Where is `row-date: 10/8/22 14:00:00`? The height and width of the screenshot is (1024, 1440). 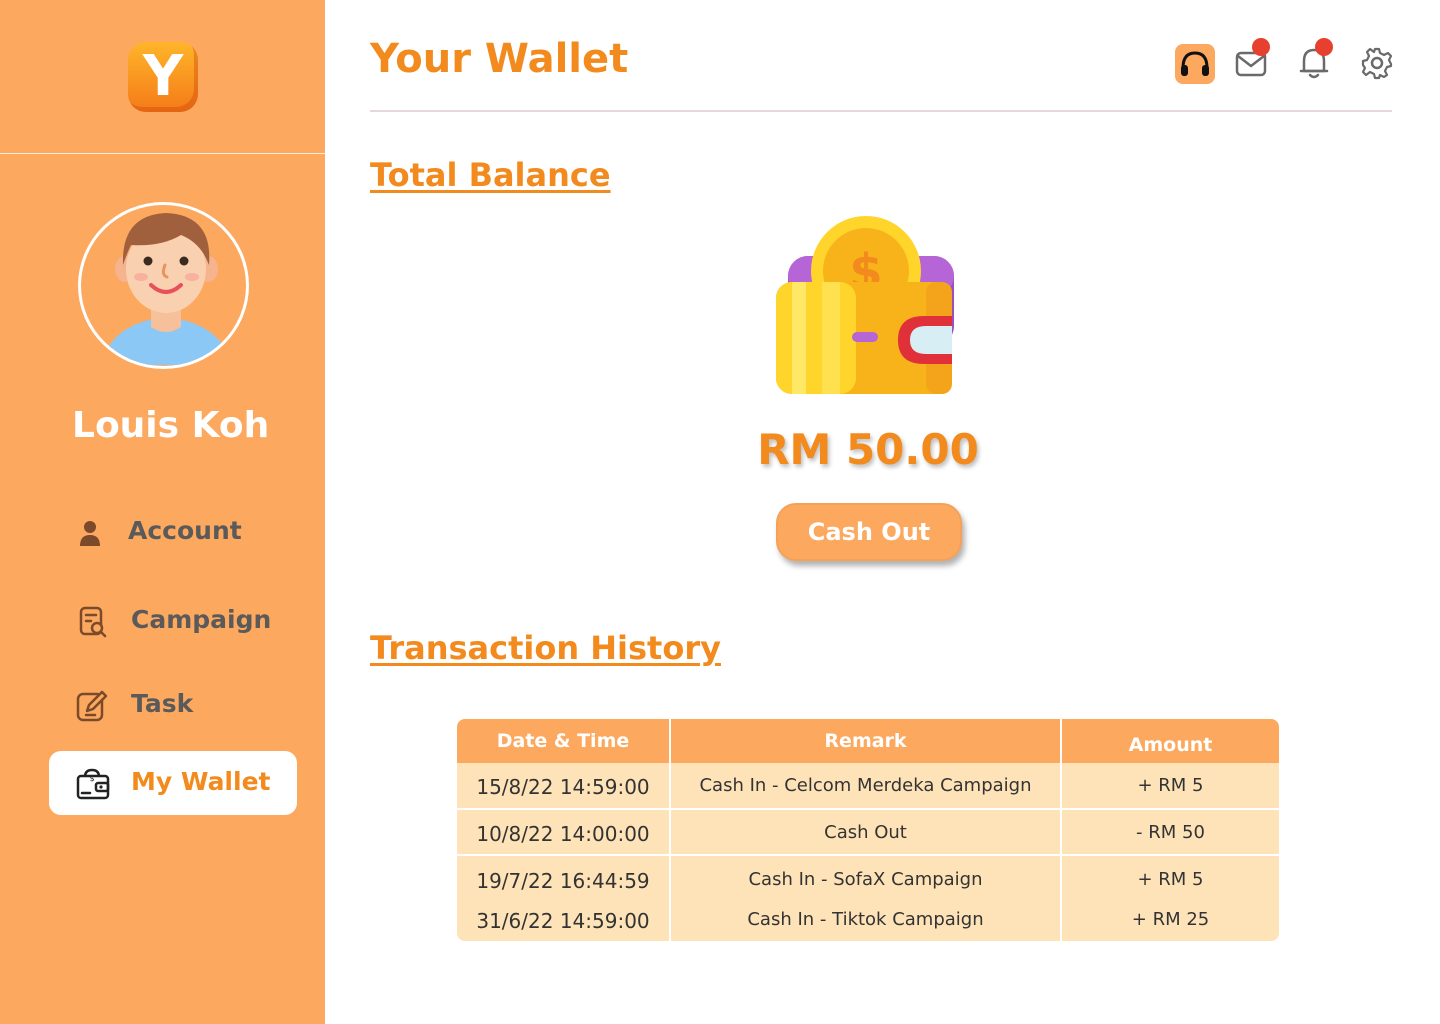 row-date: 10/8/22 14:00:00 is located at coordinates (563, 834).